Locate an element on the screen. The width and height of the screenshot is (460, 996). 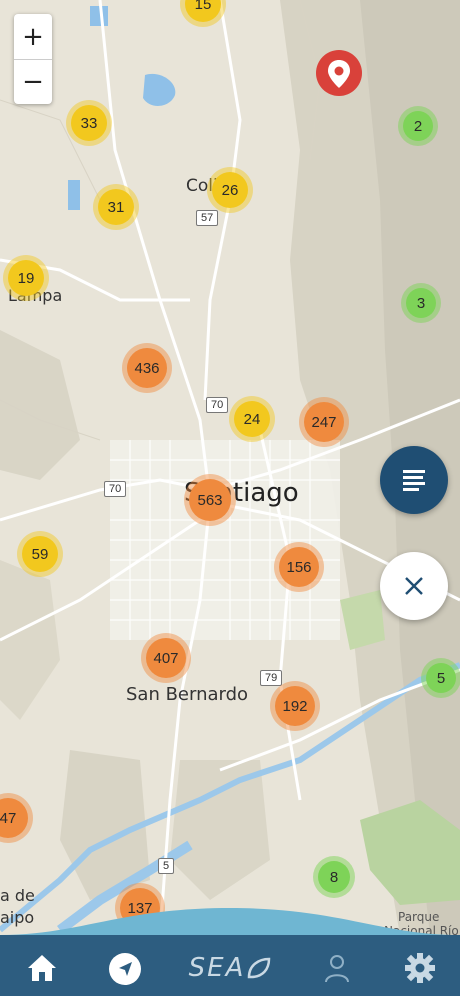
cluster-count: 31 is located at coordinates (116, 207).